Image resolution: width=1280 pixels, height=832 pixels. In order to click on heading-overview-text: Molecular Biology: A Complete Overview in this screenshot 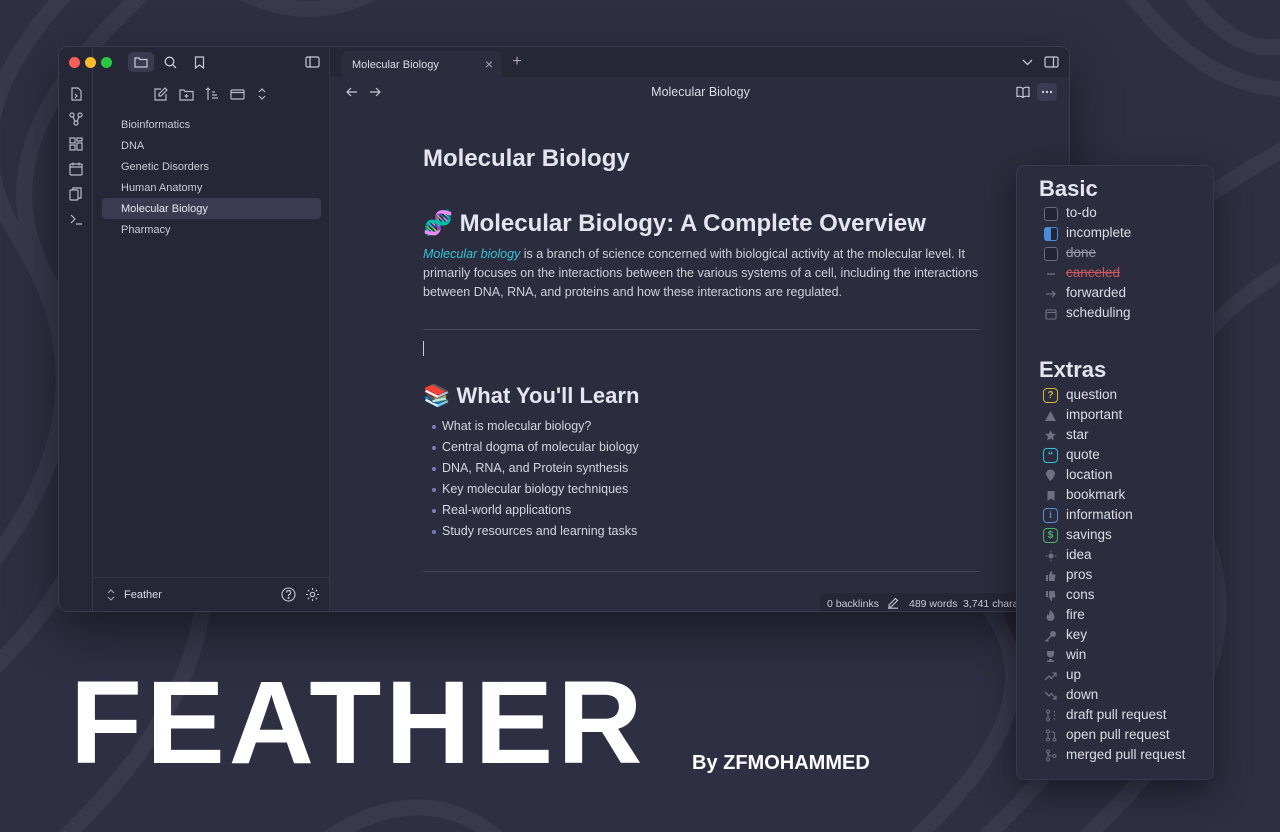, I will do `click(692, 223)`.